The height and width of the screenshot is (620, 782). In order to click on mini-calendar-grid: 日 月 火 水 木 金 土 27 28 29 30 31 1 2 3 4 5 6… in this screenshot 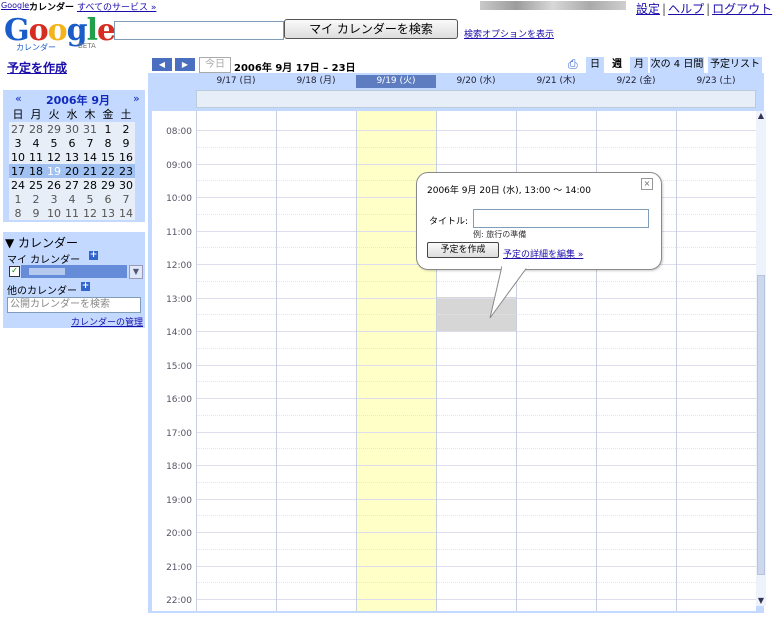, I will do `click(72, 163)`.